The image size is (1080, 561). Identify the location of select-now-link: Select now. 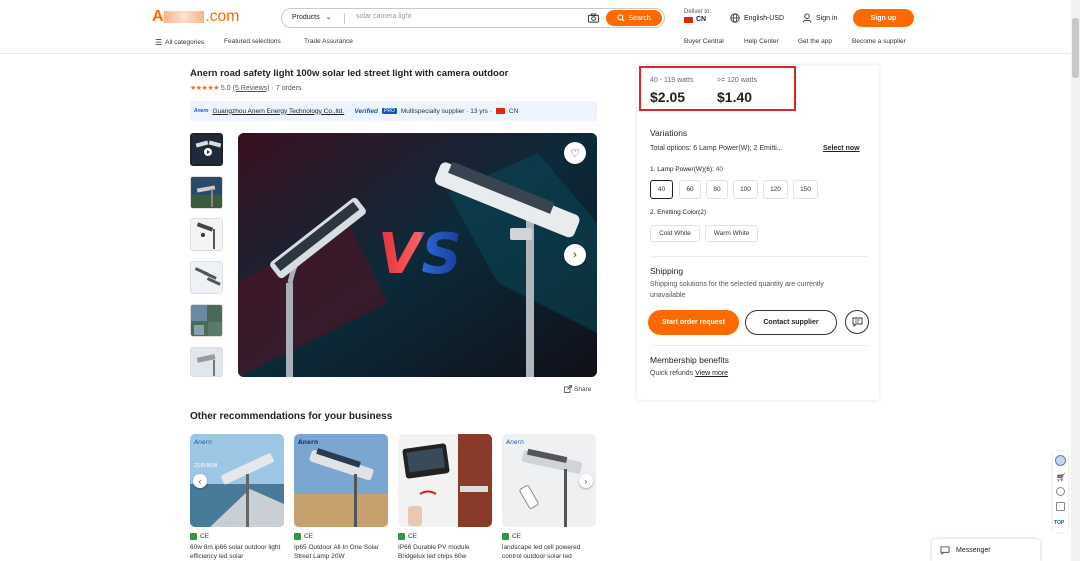
(841, 148).